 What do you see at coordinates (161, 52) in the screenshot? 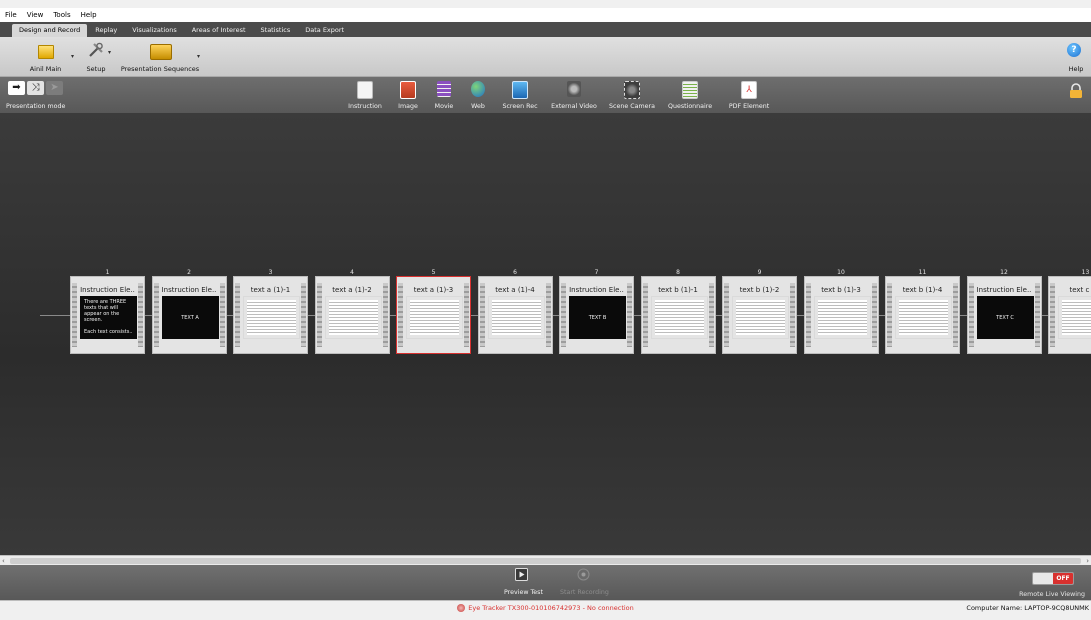
I see `presentation-sequence-icon` at bounding box center [161, 52].